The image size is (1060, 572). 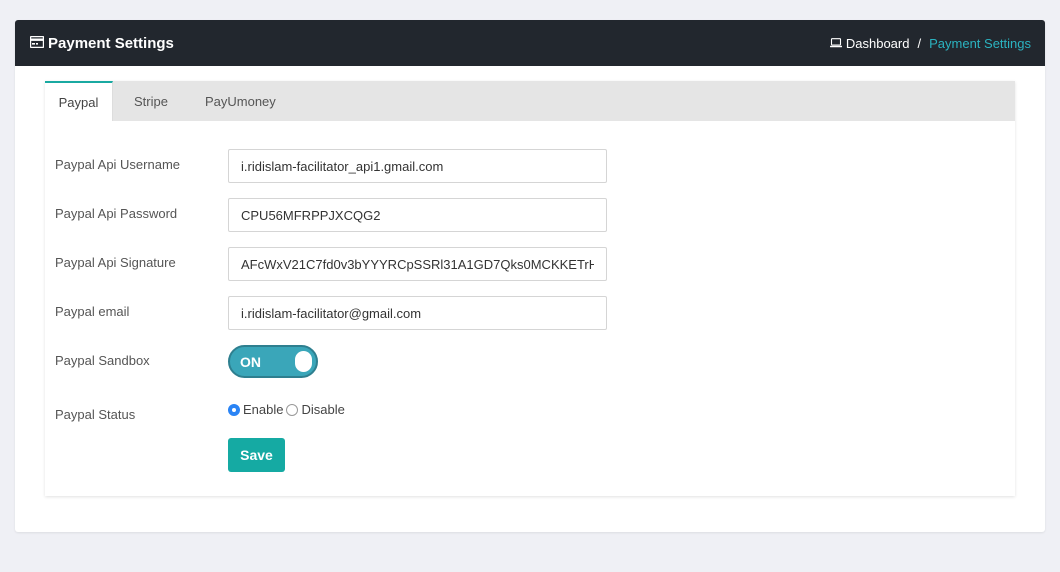 What do you see at coordinates (234, 409) in the screenshot?
I see `status-enable-radio` at bounding box center [234, 409].